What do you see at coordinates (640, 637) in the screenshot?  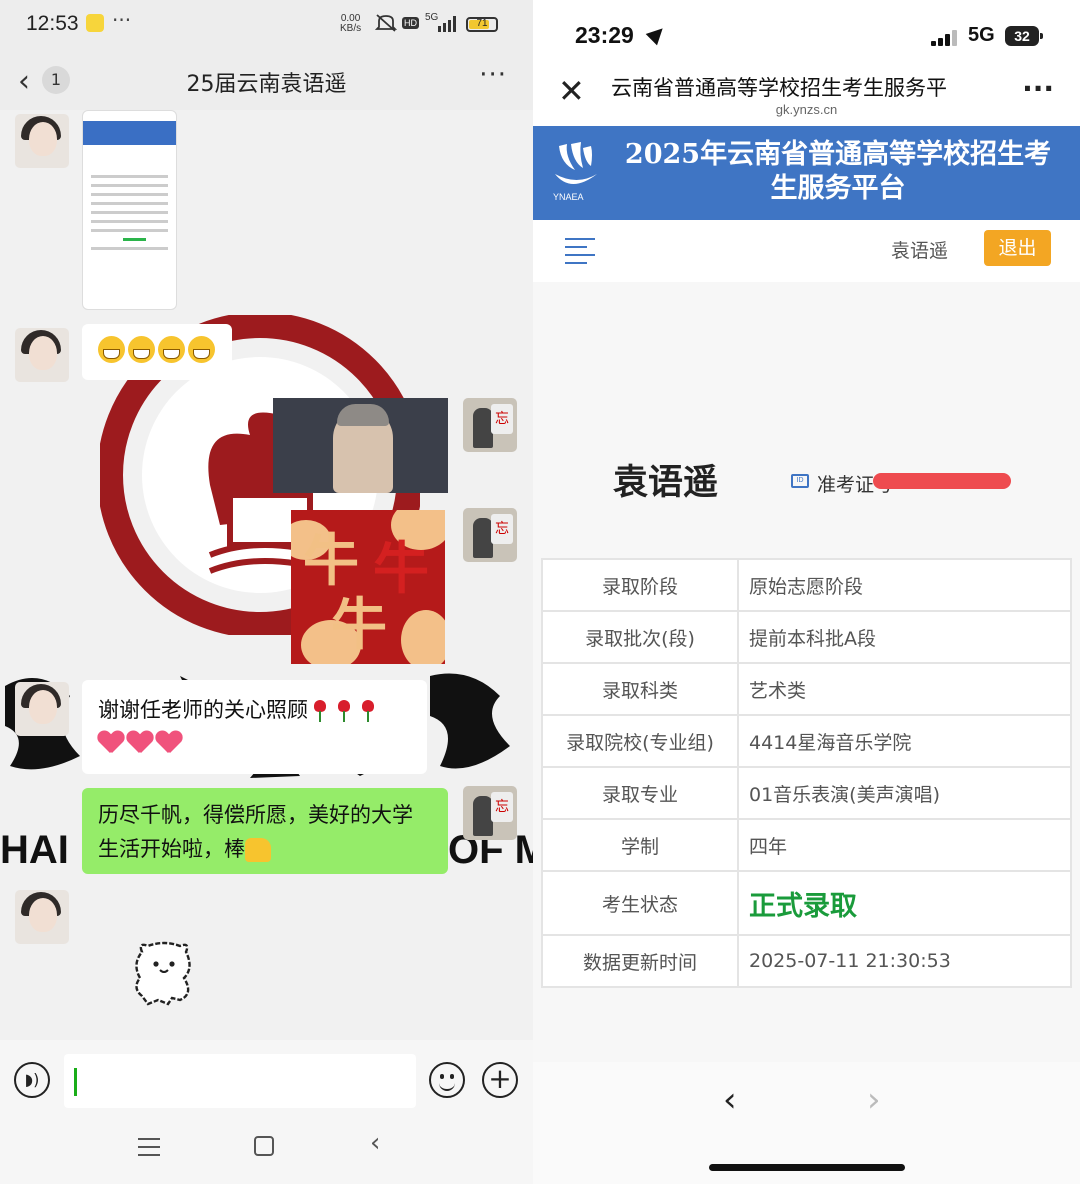 I see `row-label: 录取批次(段)` at bounding box center [640, 637].